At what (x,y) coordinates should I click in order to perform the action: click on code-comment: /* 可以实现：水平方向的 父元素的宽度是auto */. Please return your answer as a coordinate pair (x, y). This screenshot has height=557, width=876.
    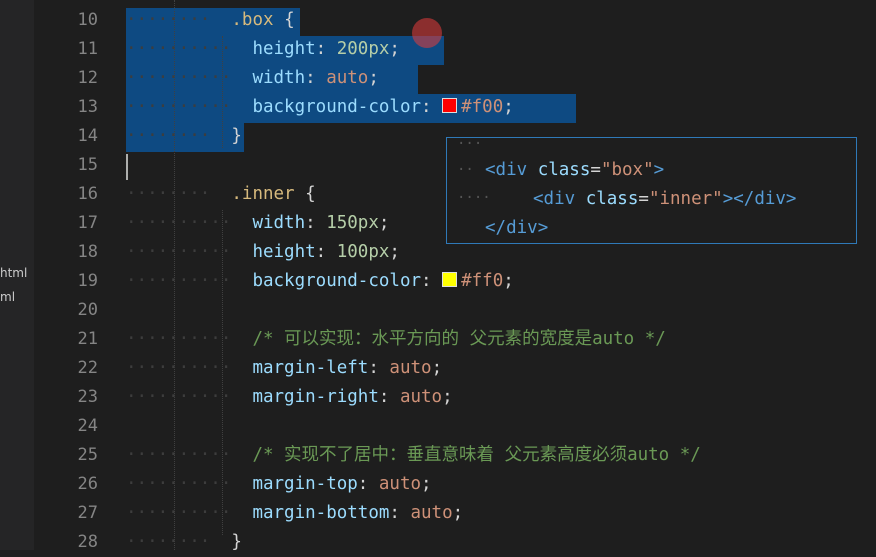
    Looking at the image, I should click on (459, 339).